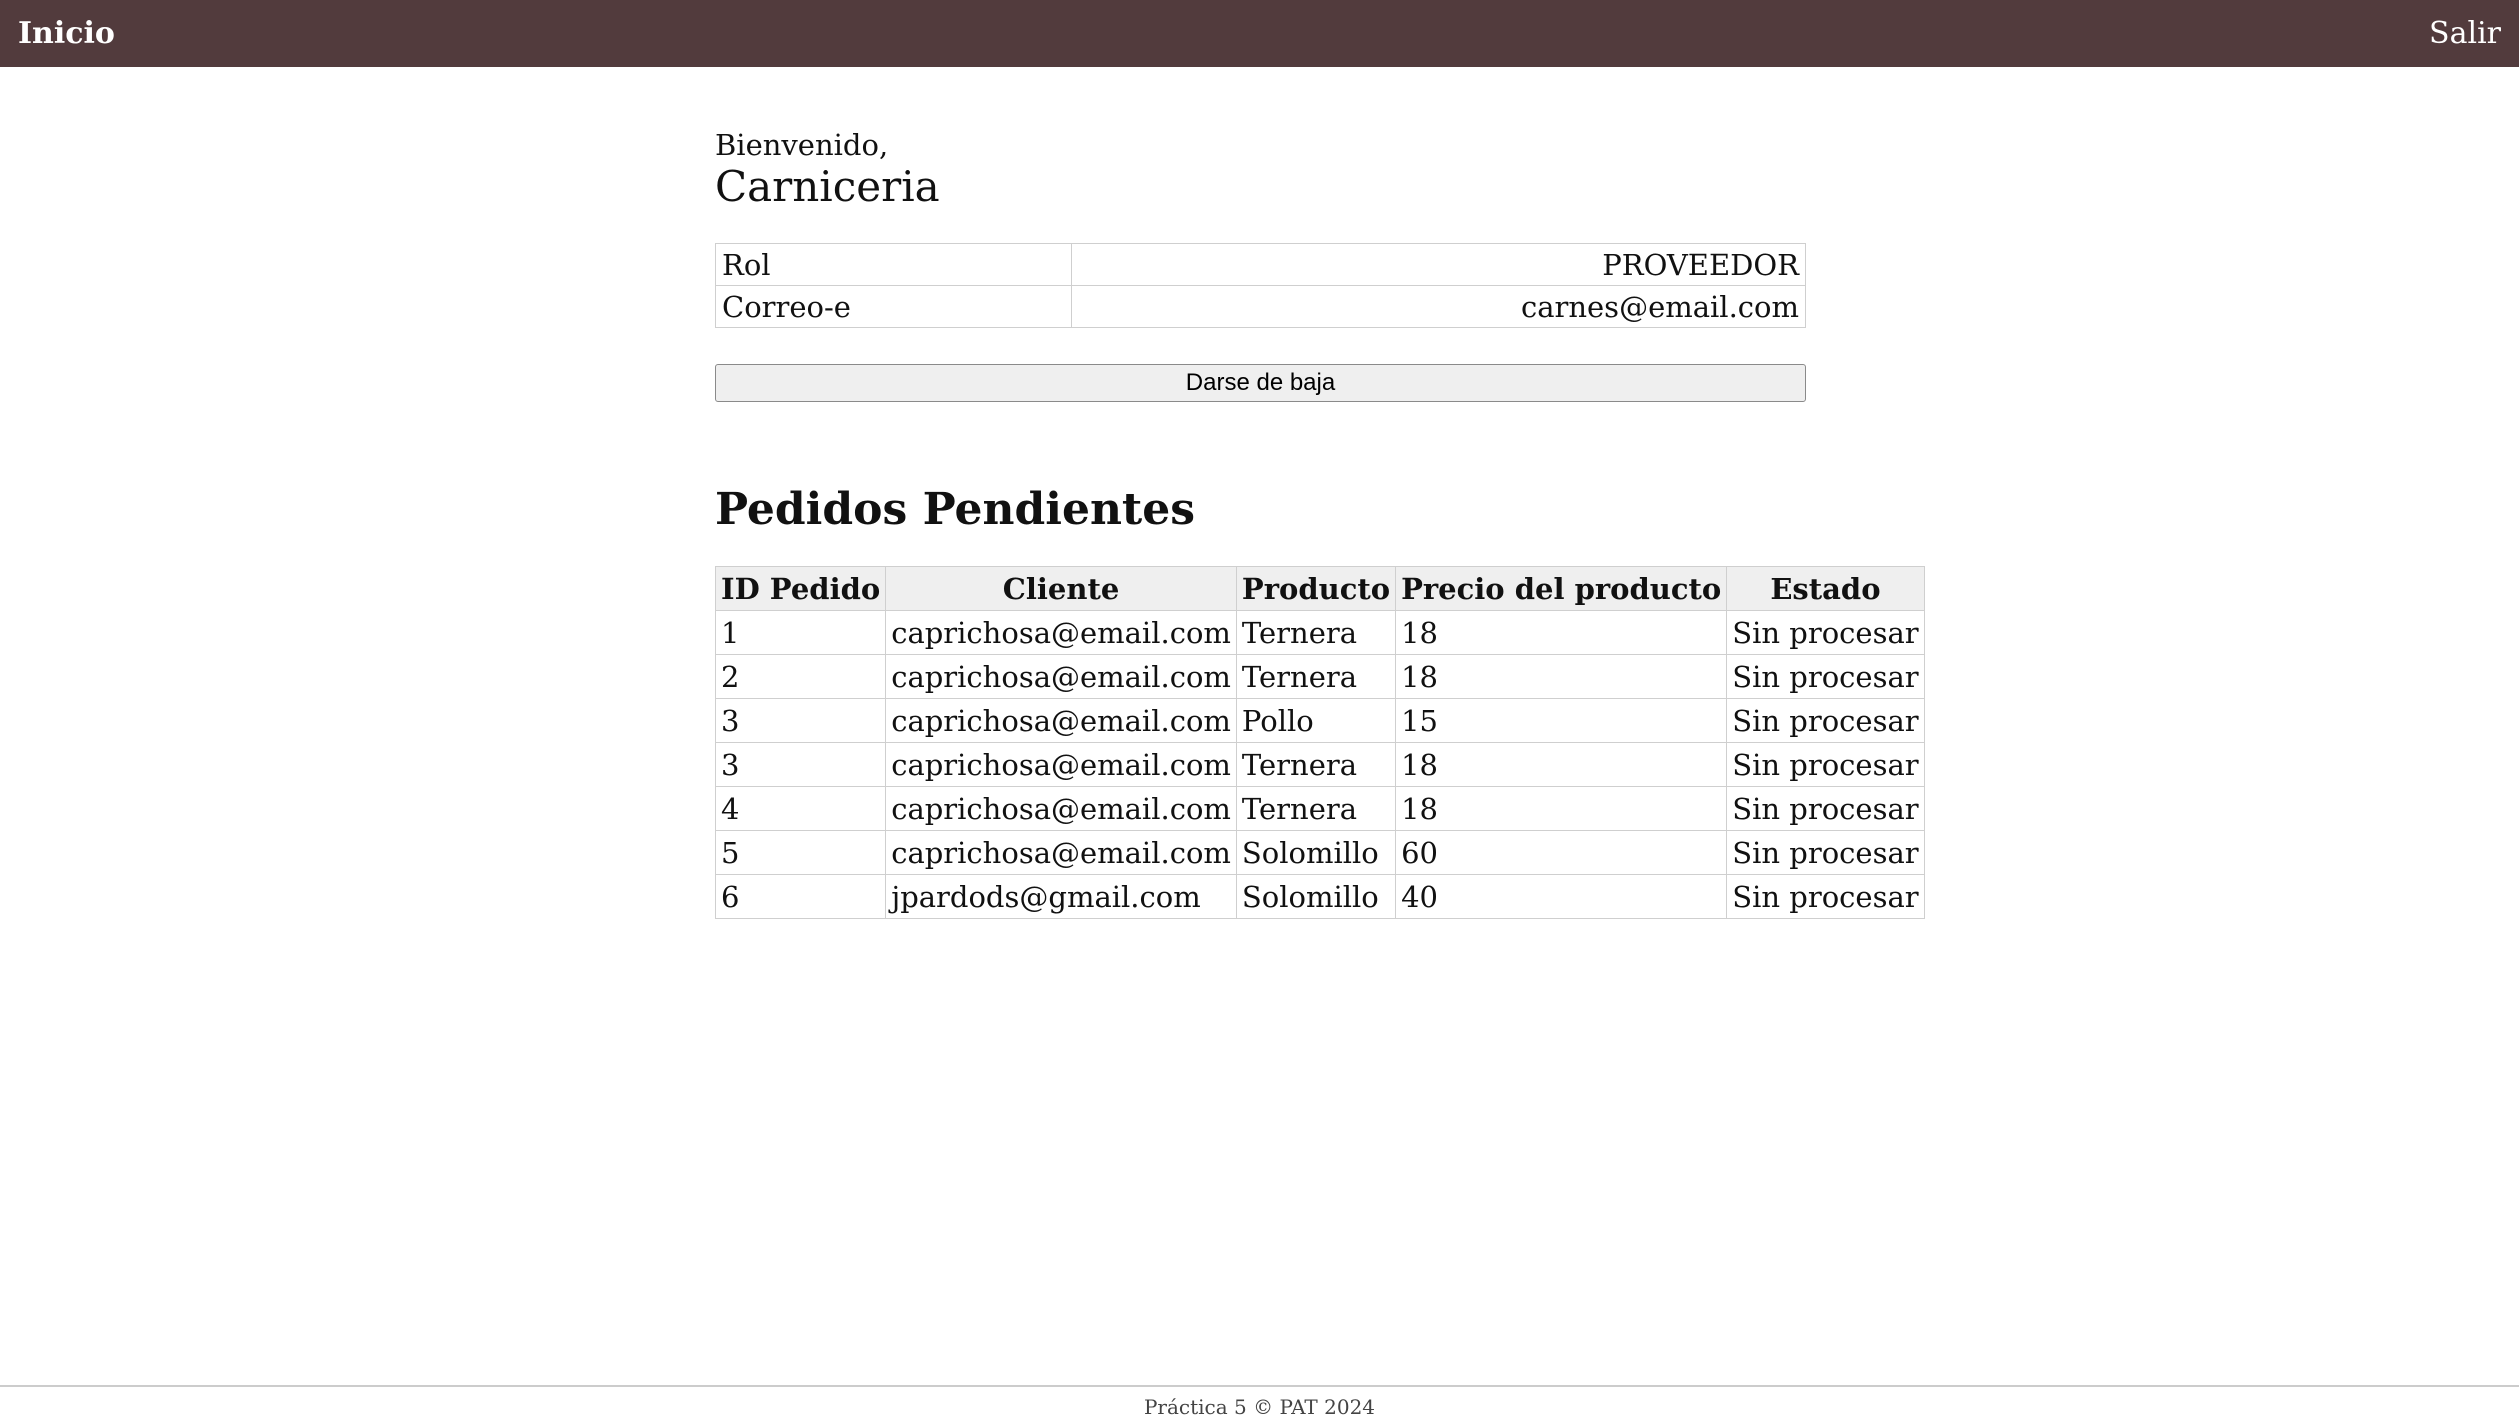  I want to click on user-name: Carniceria, so click(827, 186).